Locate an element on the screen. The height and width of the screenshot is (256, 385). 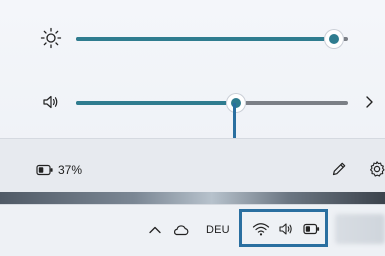
volume-slider-fill is located at coordinates (156, 103).